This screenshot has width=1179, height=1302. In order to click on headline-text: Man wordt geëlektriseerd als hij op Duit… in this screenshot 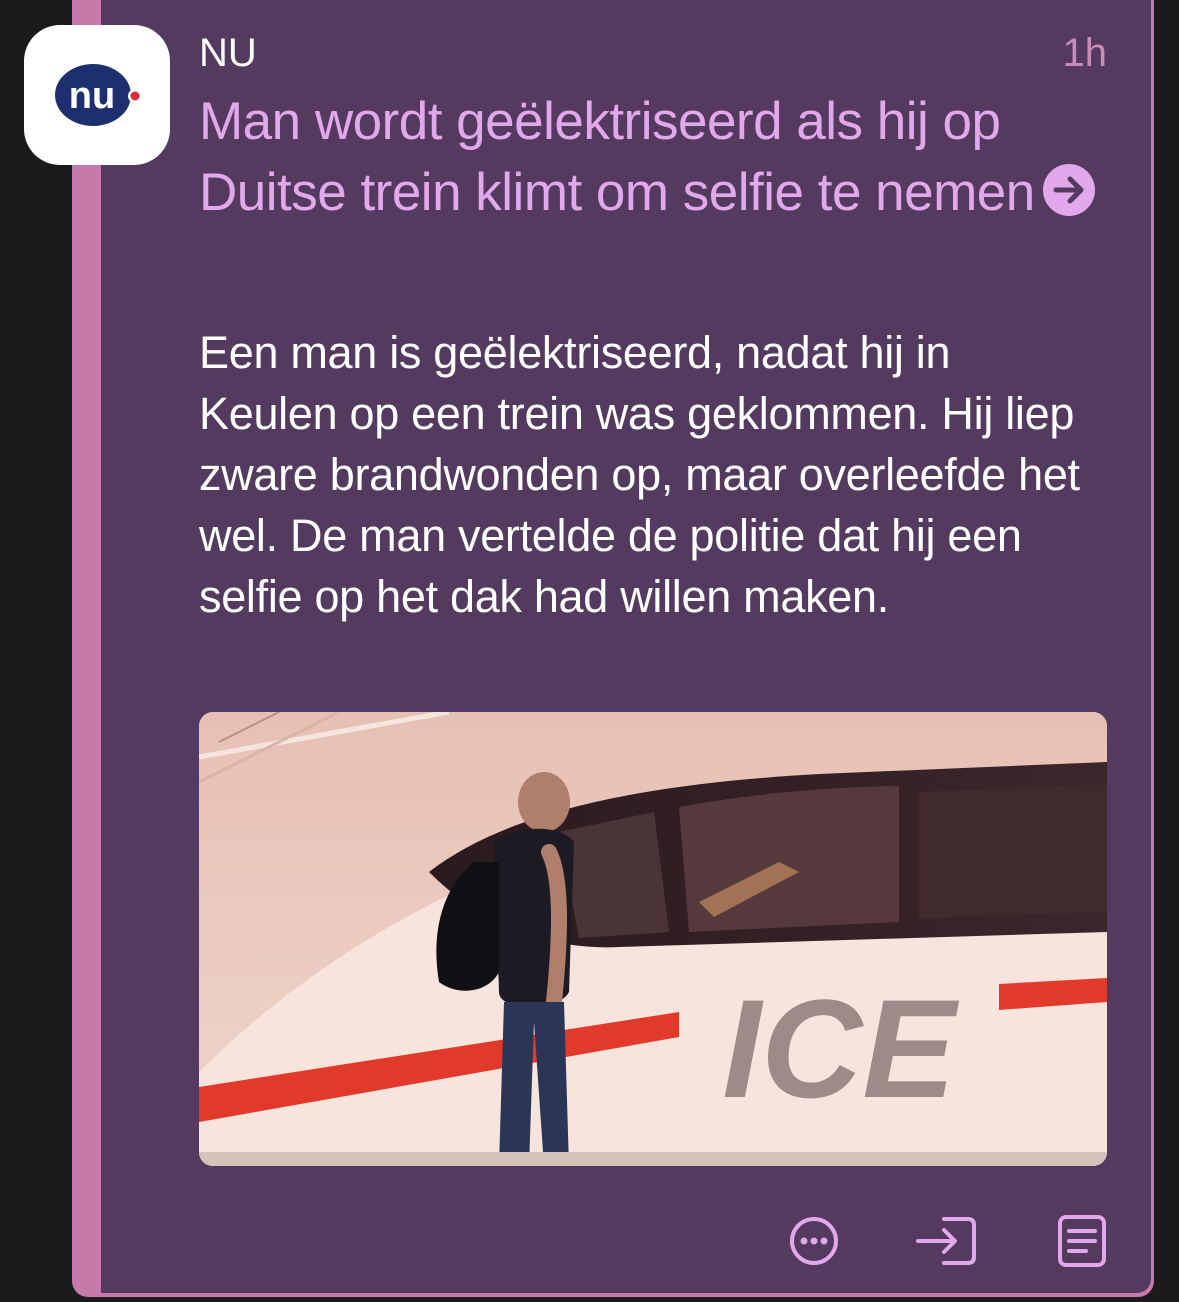, I will do `click(617, 157)`.